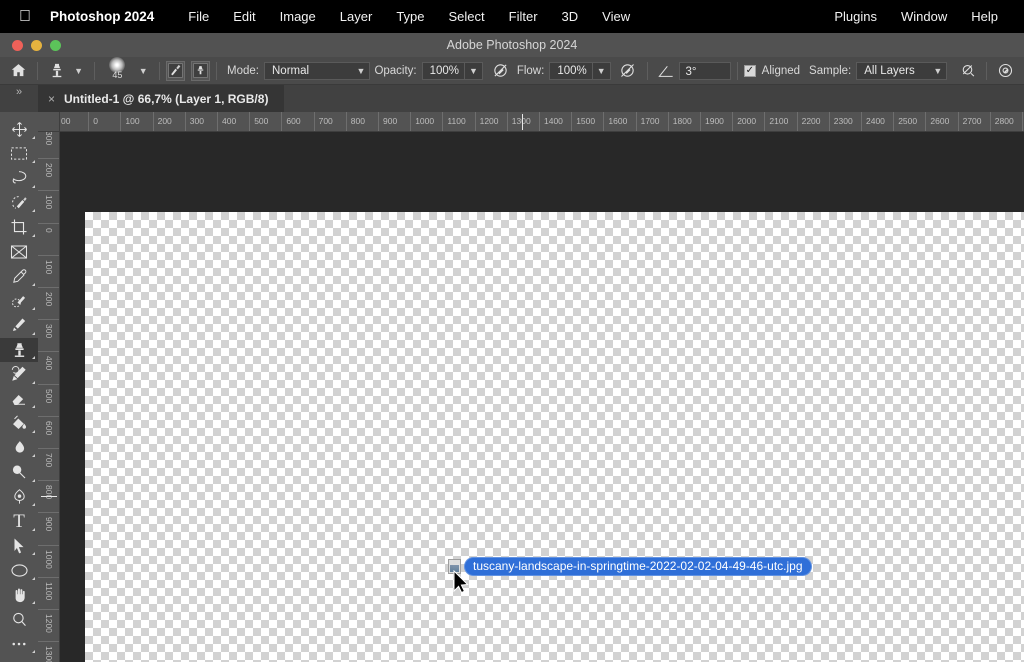 The image size is (1024, 662). I want to click on sidebar-item-ellipse-tool, so click(19, 570).